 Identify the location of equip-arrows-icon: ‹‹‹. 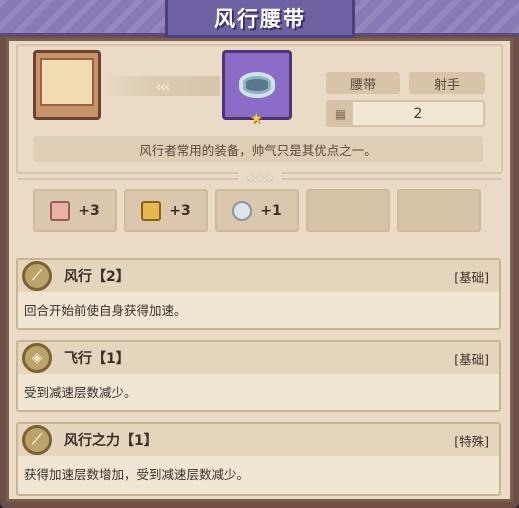
(162, 86).